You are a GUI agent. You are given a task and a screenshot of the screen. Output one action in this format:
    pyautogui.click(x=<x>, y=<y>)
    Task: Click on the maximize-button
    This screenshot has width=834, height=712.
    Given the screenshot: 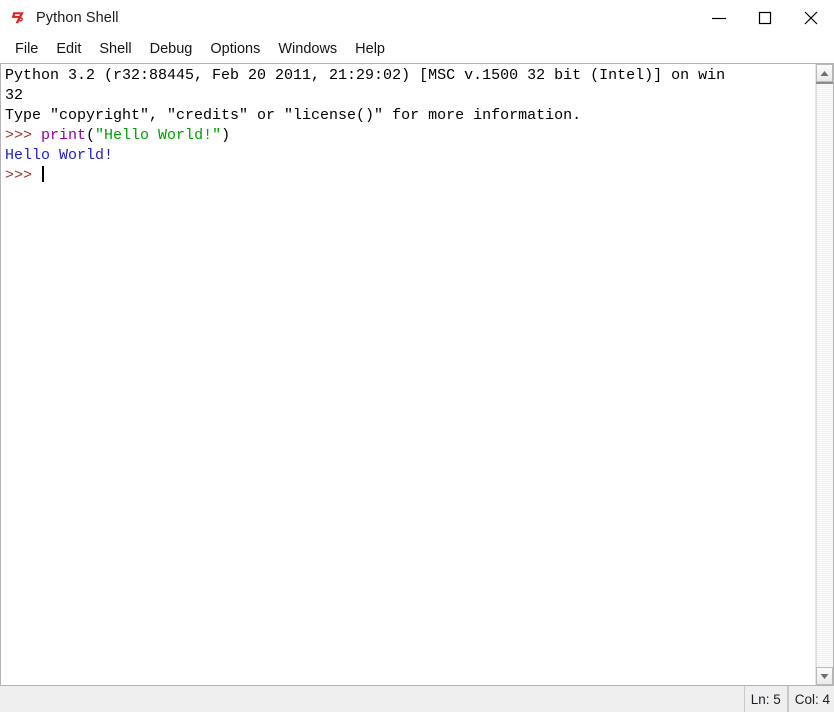 What is the action you would take?
    pyautogui.click(x=765, y=18)
    